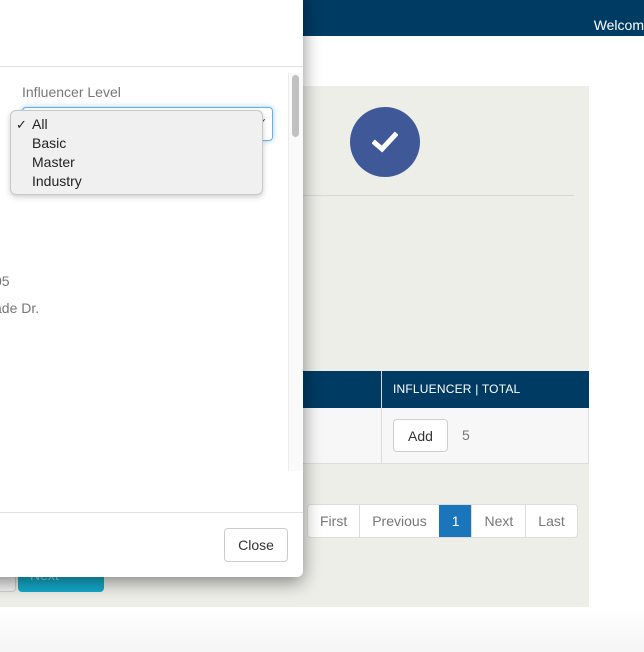  I want to click on modal-scrollbar, so click(295, 272).